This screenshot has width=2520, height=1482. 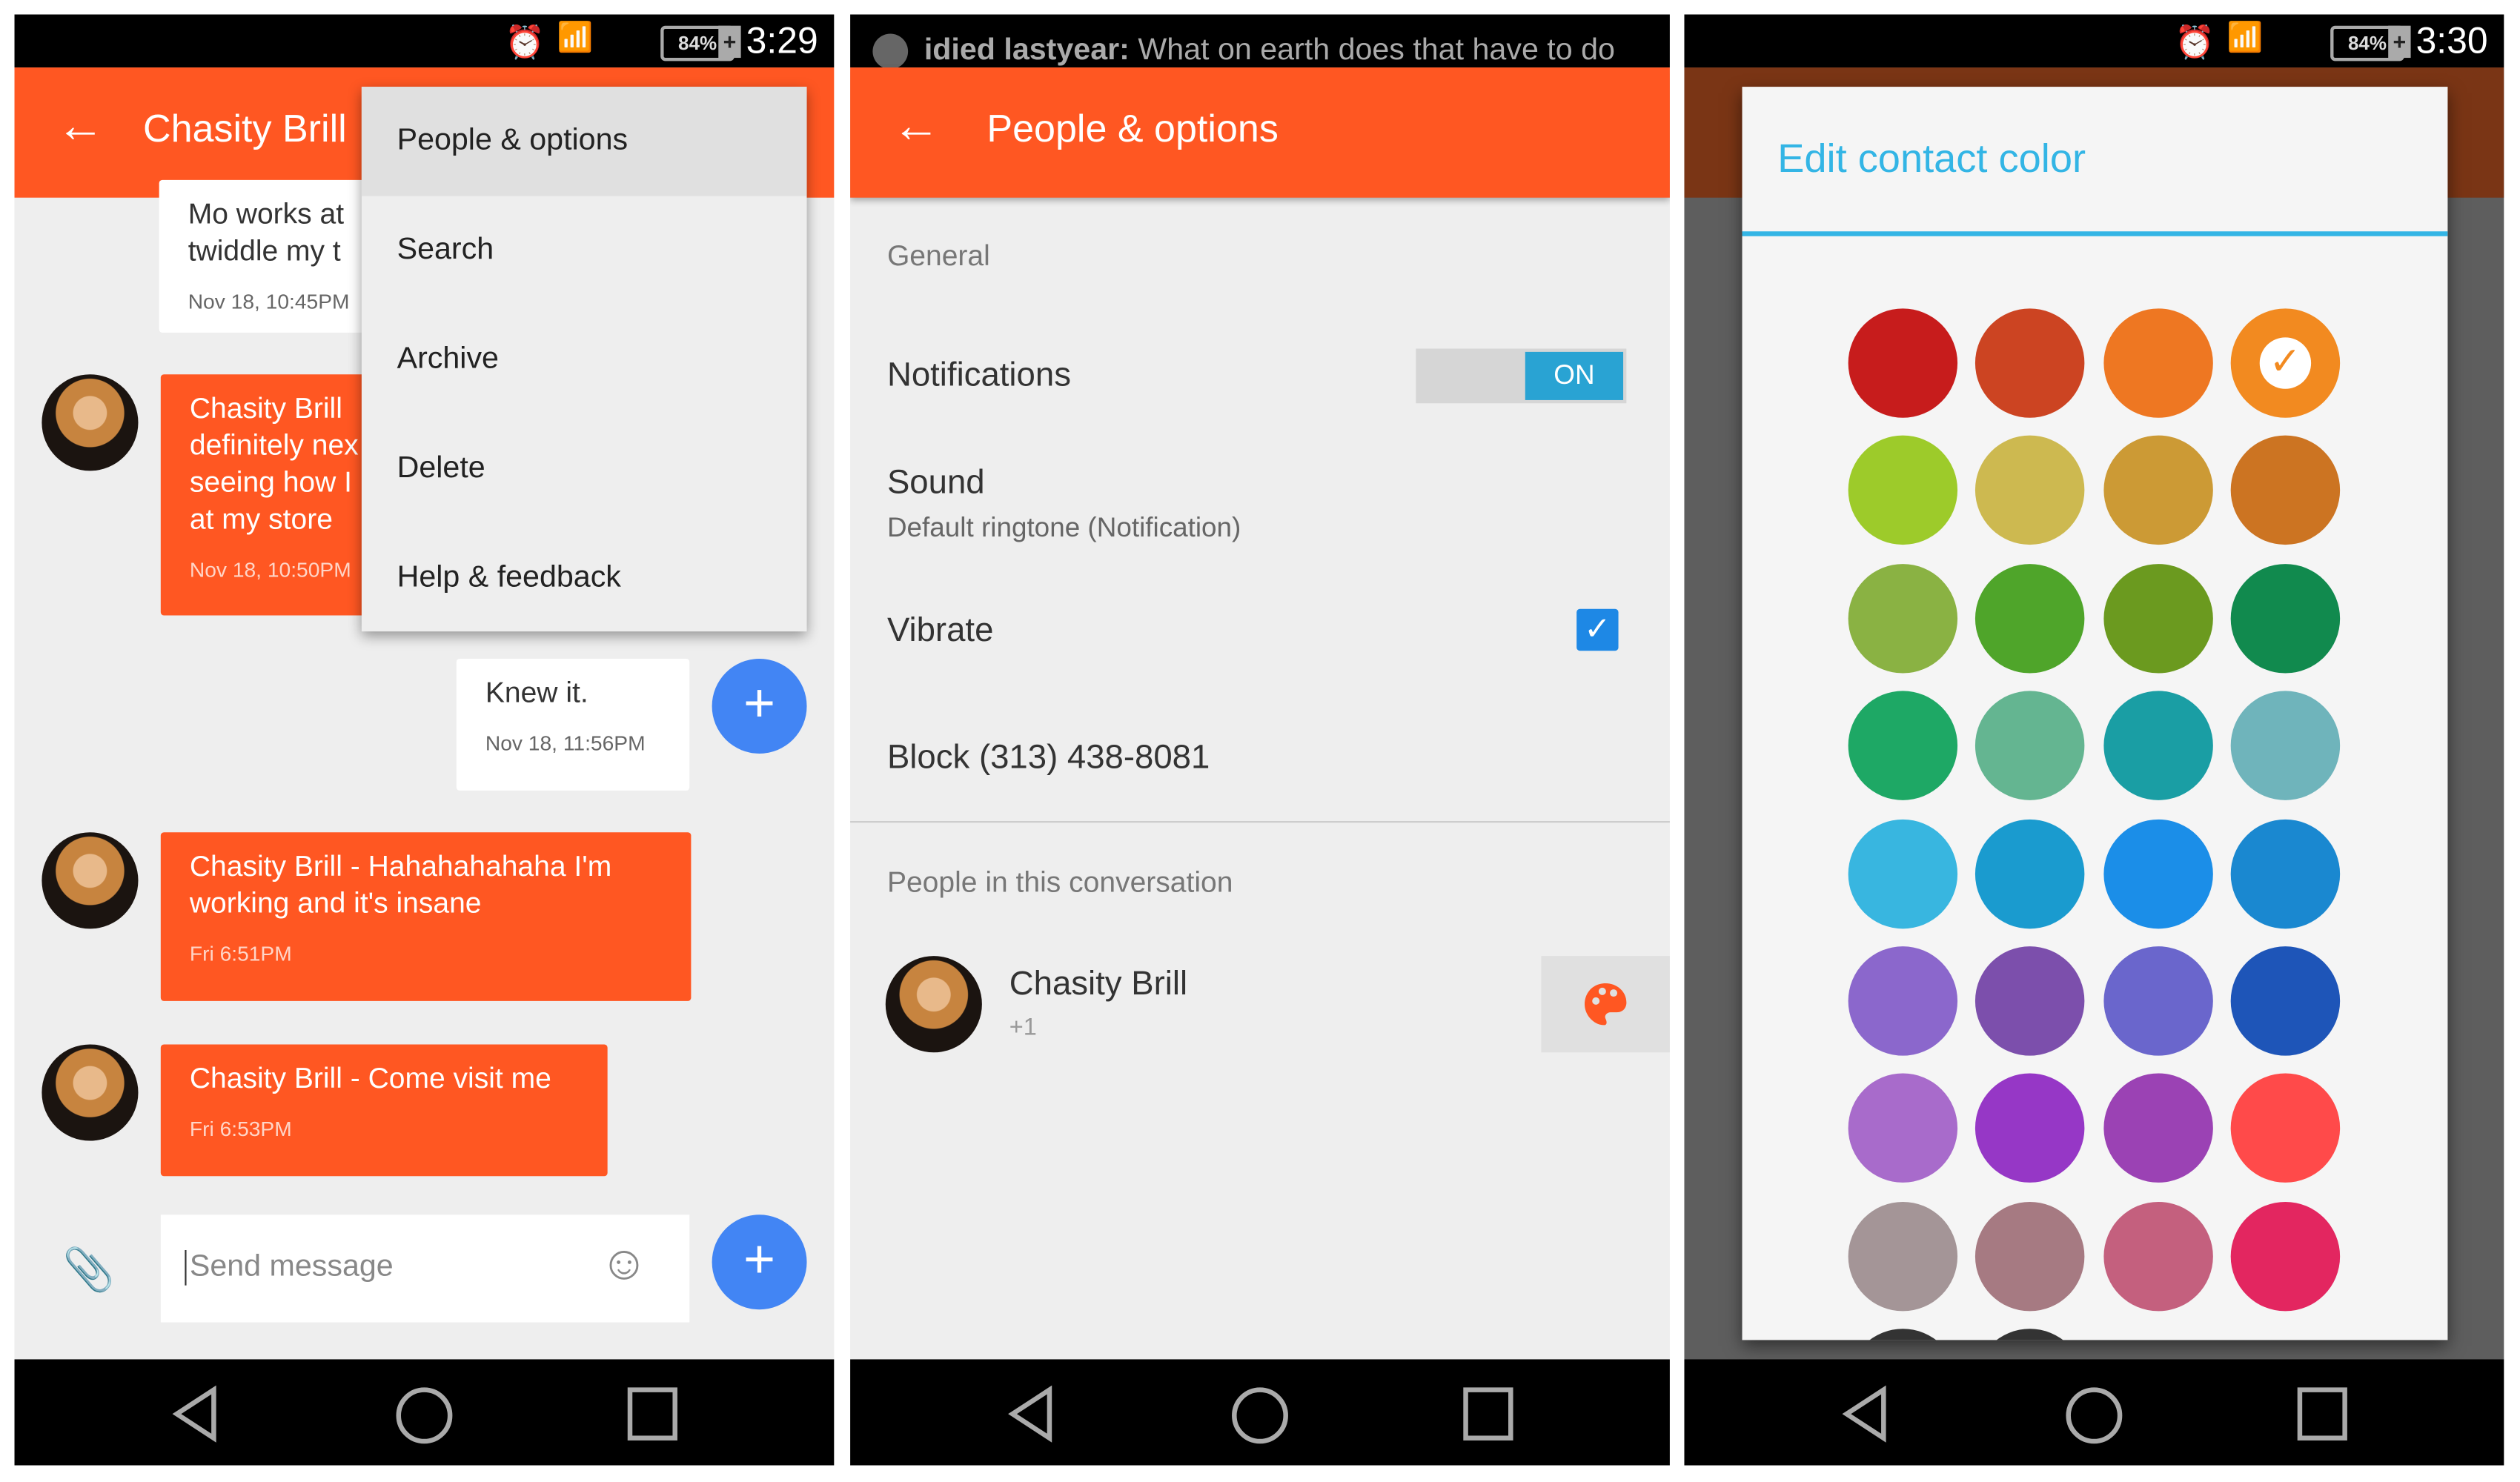 What do you see at coordinates (1098, 985) in the screenshot?
I see `contact-name: Chasity Brill` at bounding box center [1098, 985].